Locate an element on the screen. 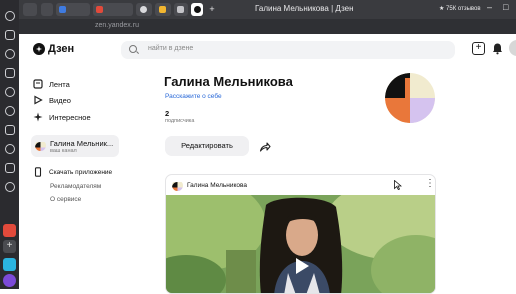  sidebar-item-video: Видео is located at coordinates (52, 100).